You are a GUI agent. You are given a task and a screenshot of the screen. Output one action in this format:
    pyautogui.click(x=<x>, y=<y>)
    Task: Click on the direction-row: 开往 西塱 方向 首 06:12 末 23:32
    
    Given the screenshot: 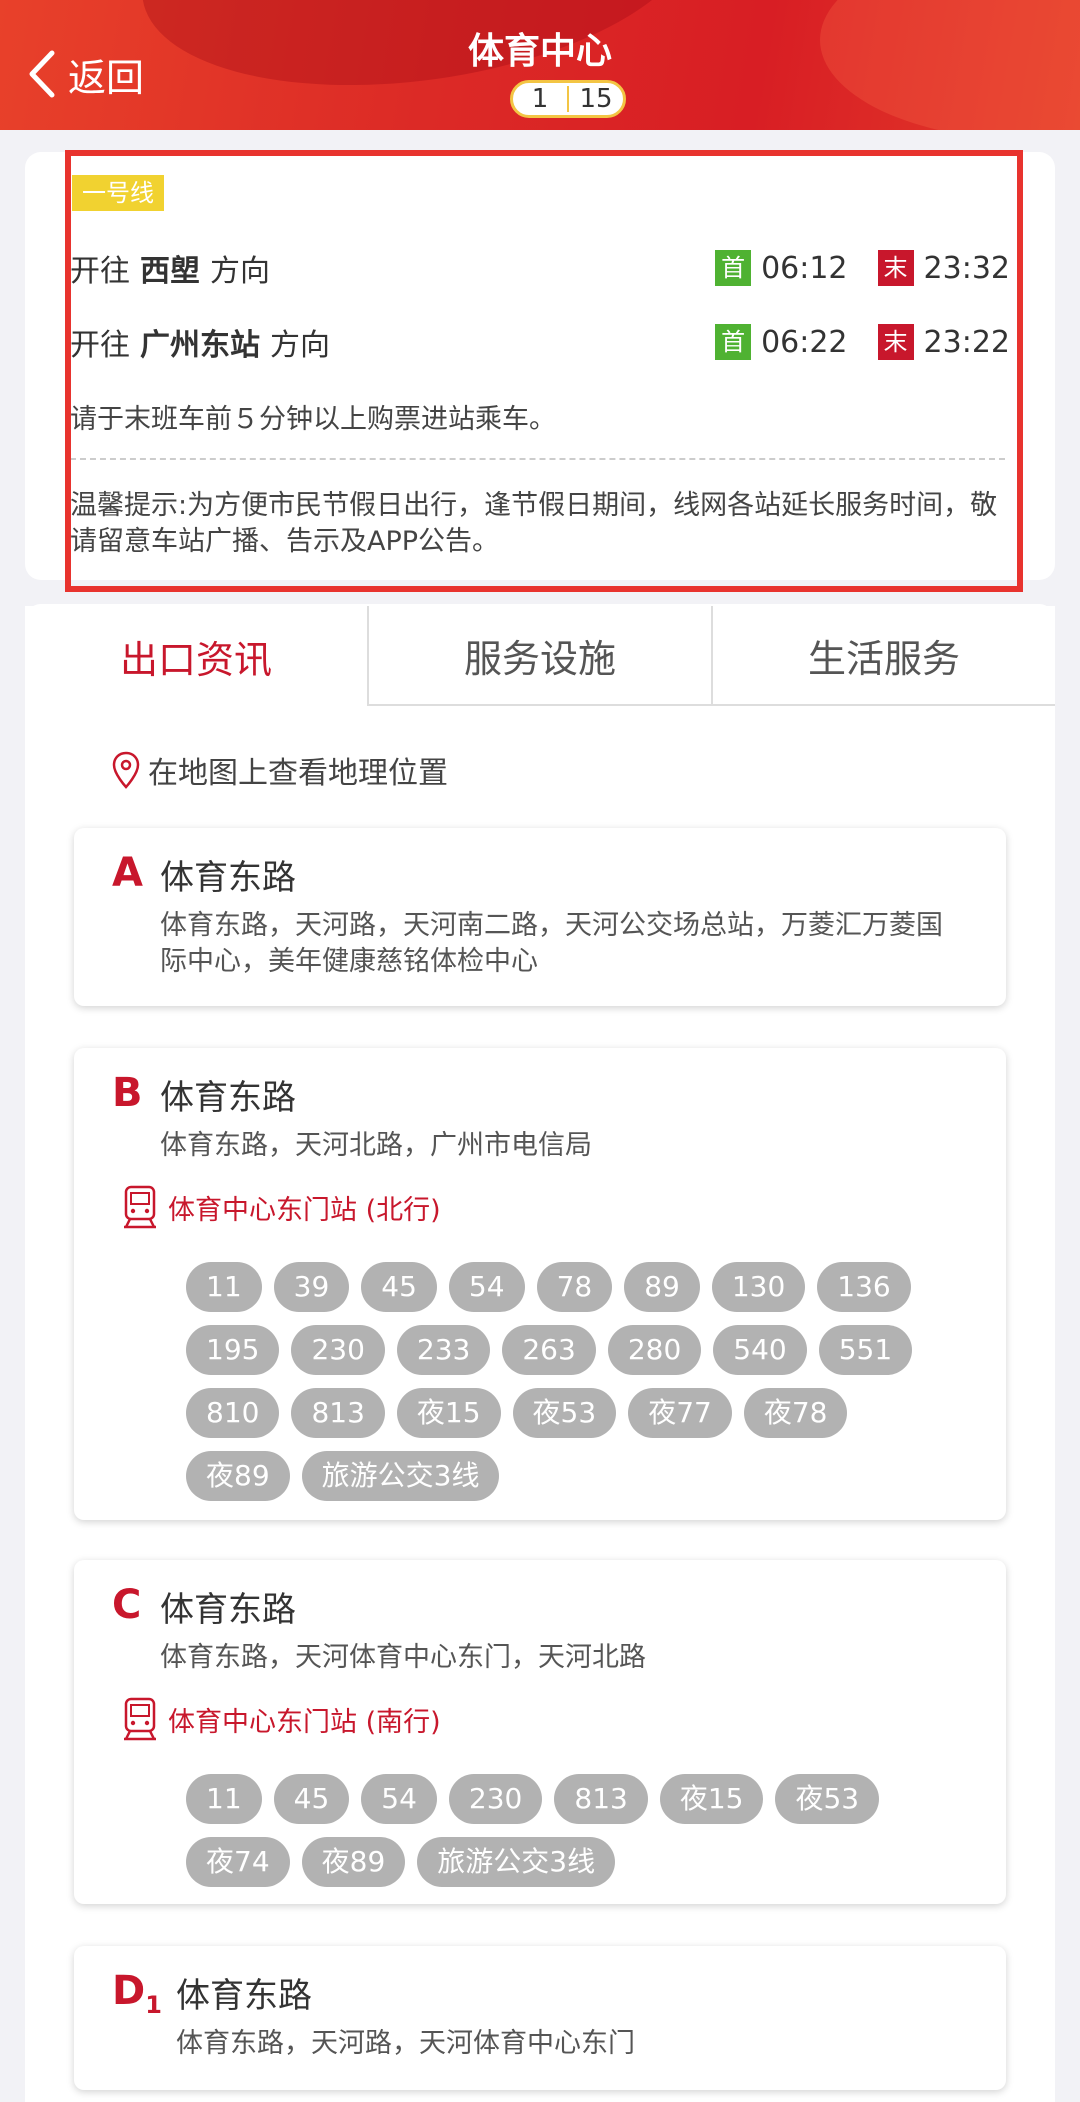 What is the action you would take?
    pyautogui.click(x=540, y=268)
    